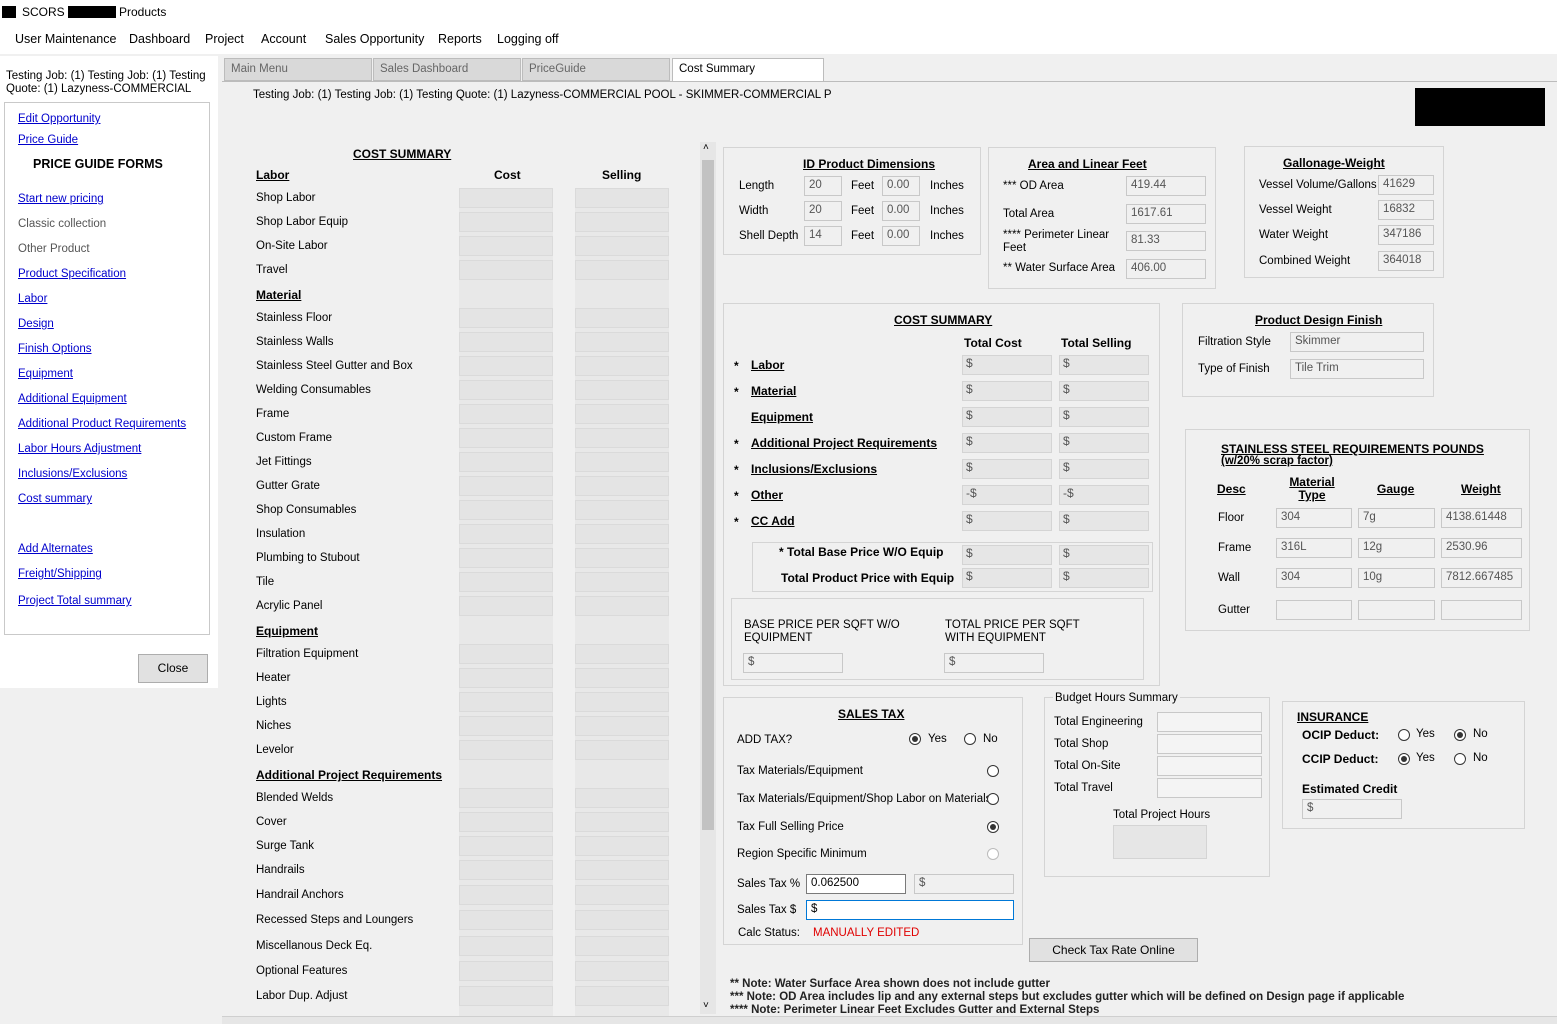 The image size is (1557, 1024). I want to click on region-minimum-radio, so click(993, 854).